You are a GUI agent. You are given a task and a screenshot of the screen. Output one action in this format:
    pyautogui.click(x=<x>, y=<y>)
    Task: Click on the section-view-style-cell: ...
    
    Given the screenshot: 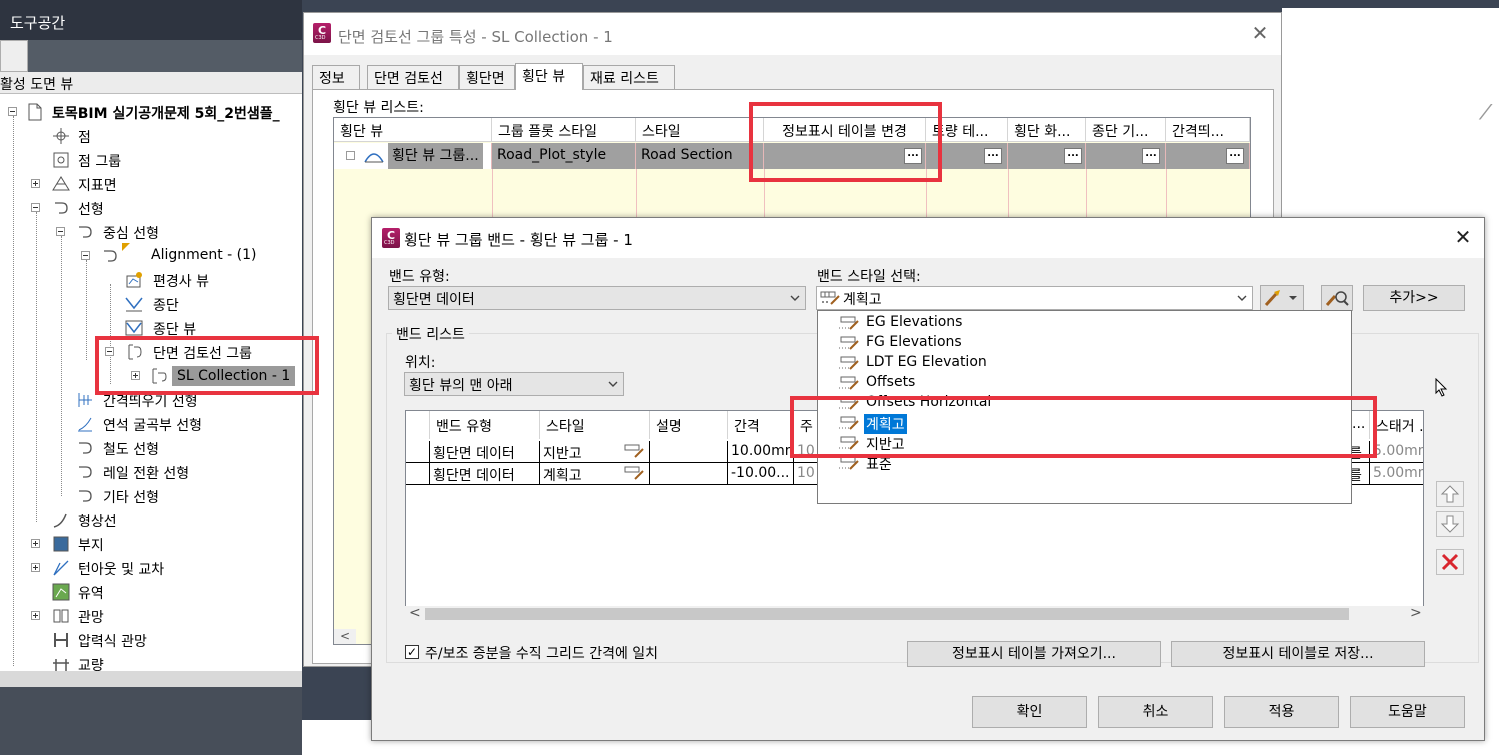 What is the action you would take?
    pyautogui.click(x=1047, y=156)
    